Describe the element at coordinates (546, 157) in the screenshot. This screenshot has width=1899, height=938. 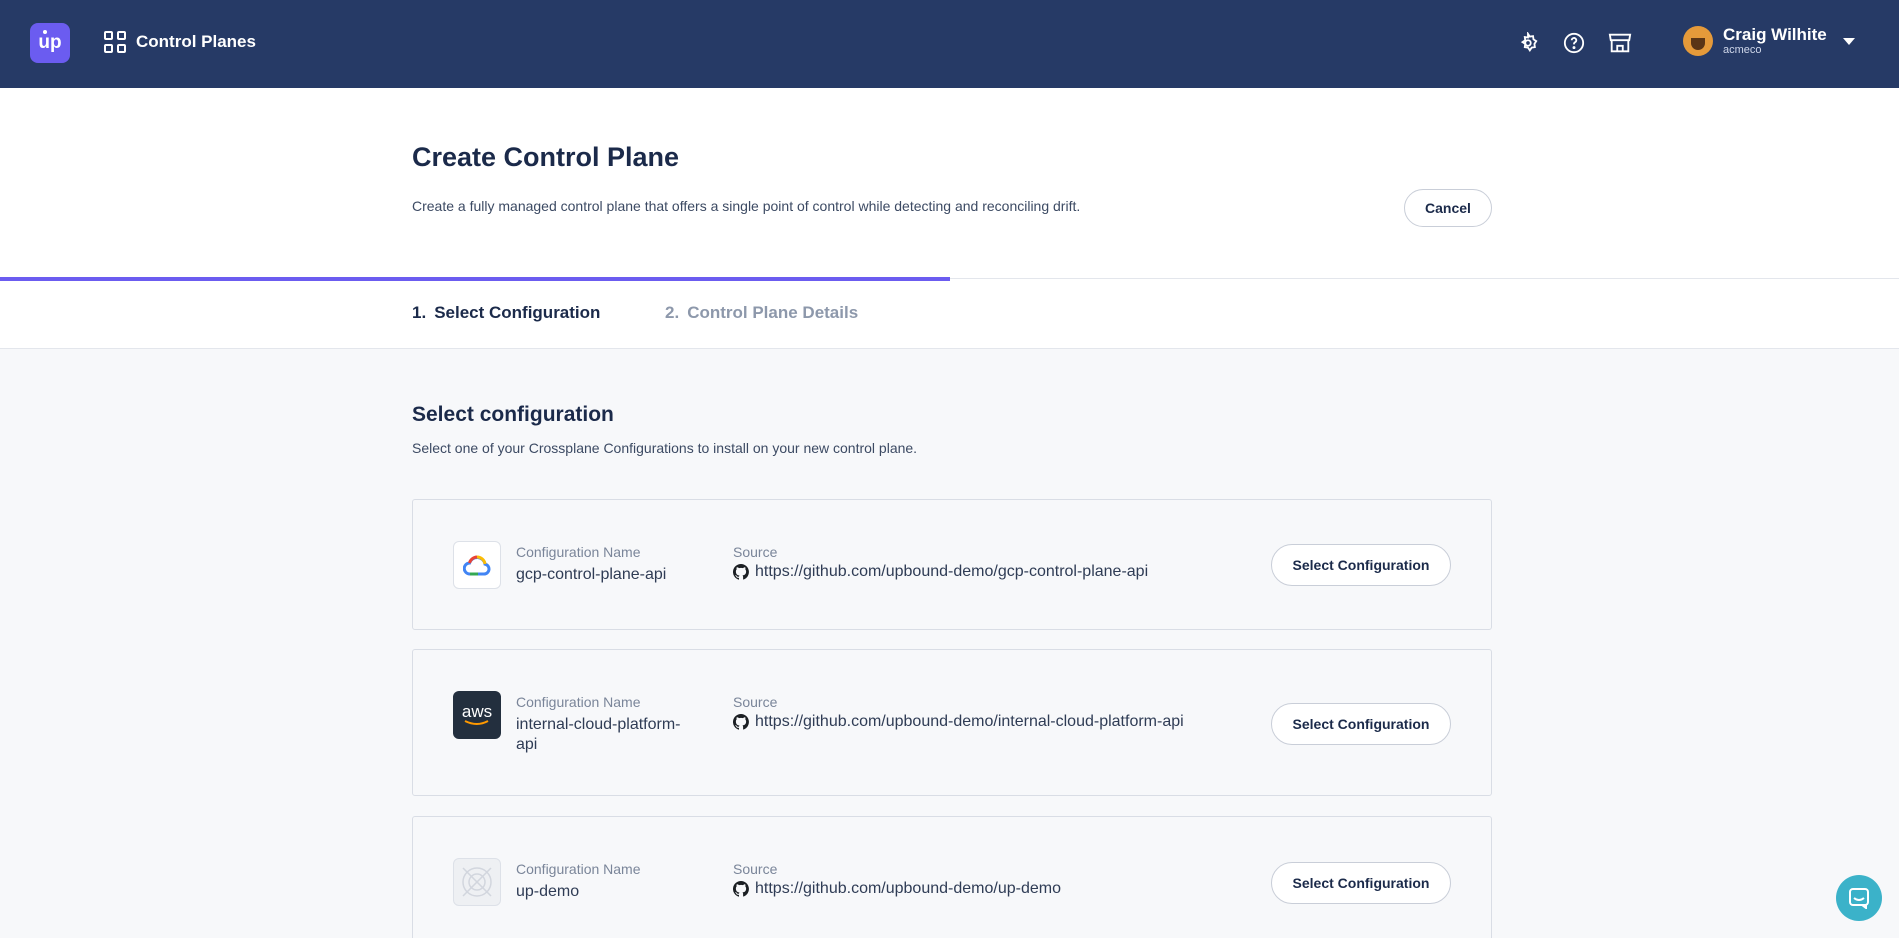
I see `page-title: Create Control Plane` at that location.